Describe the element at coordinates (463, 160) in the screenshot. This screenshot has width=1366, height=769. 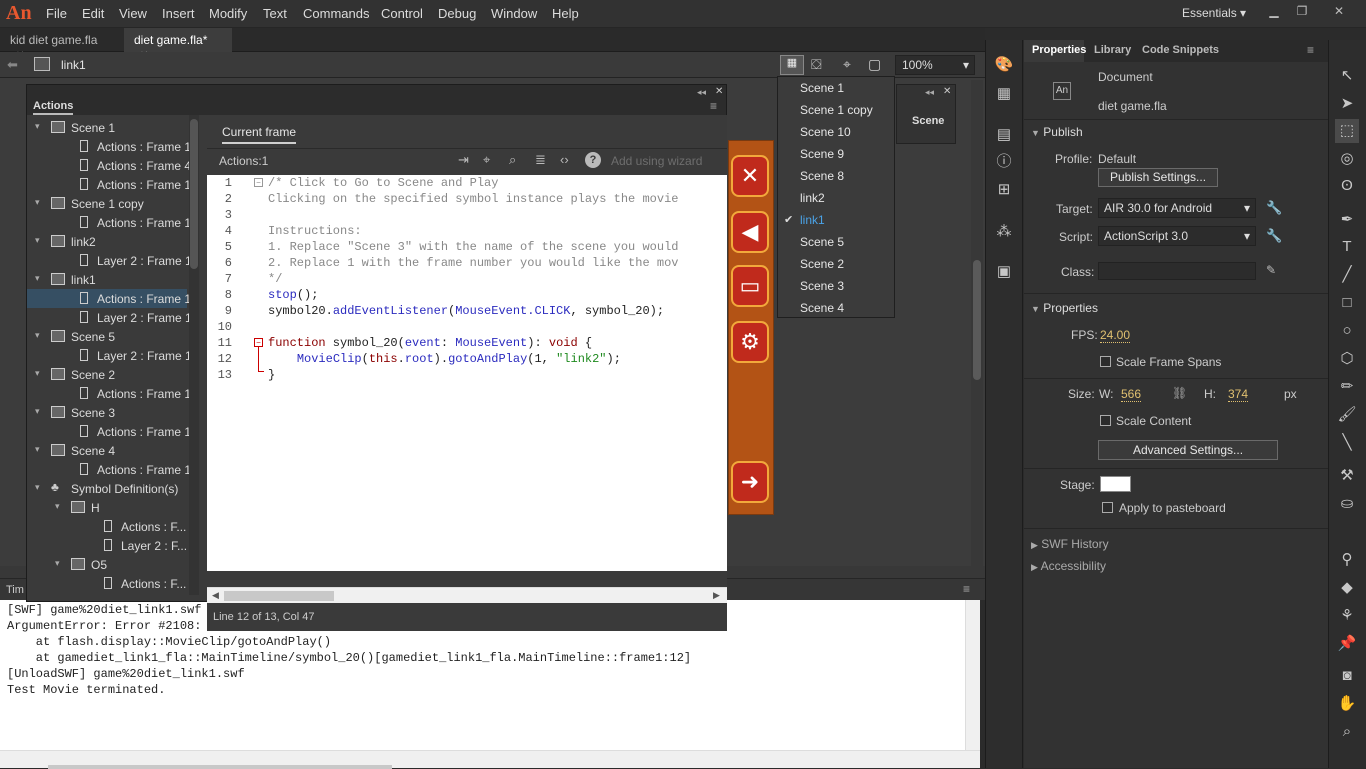
I see `pin-script-icon: ⇥` at that location.